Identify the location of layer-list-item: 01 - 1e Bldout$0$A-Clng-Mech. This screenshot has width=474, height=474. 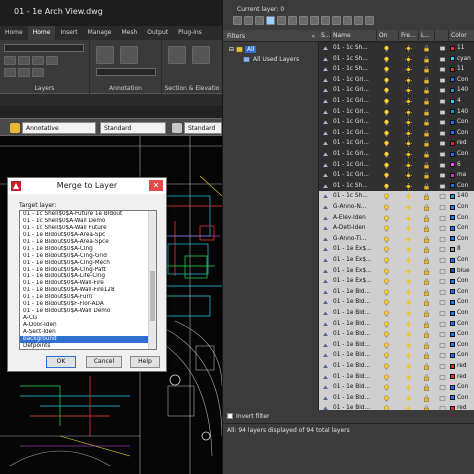
(85, 263).